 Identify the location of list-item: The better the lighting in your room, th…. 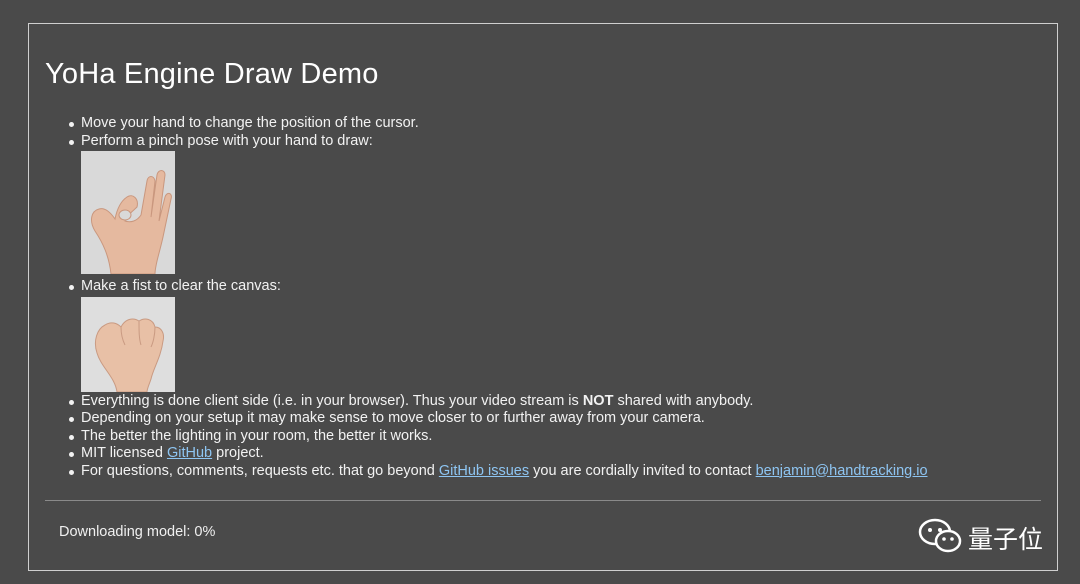
(498, 436).